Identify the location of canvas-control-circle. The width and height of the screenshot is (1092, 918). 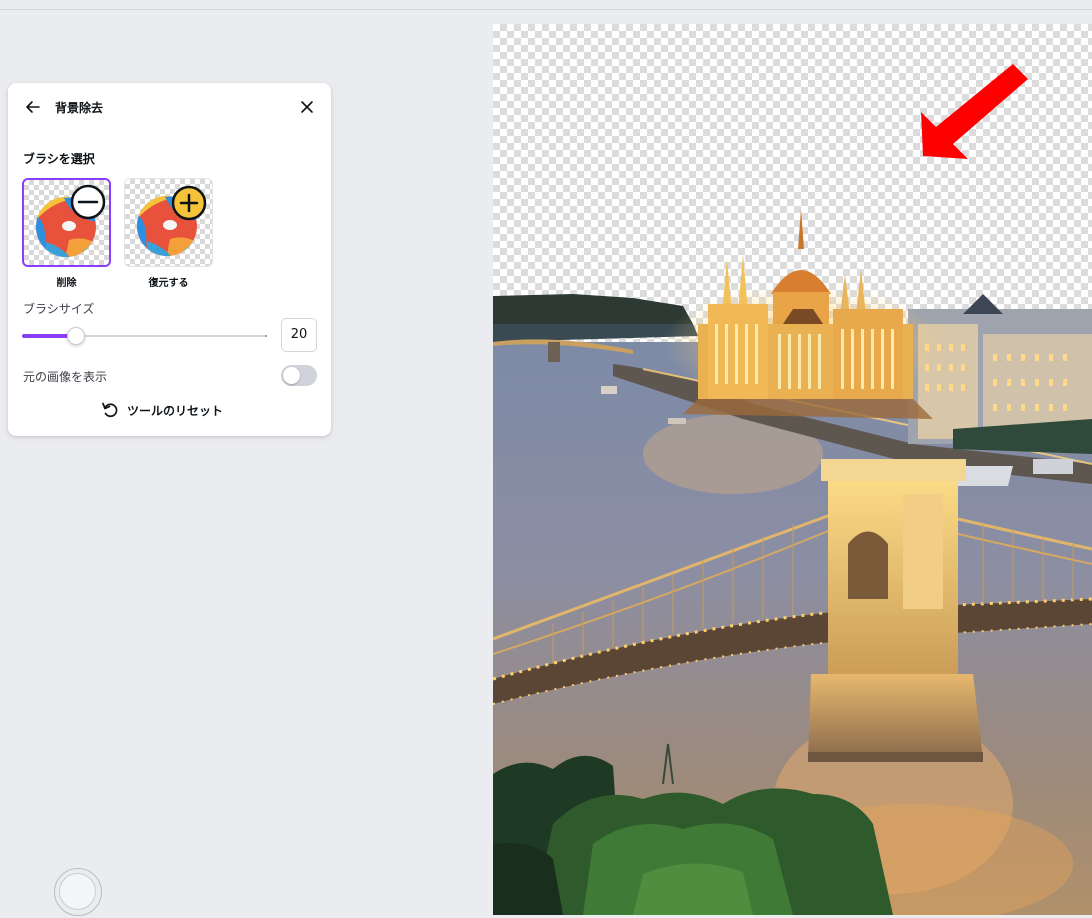
(78, 892).